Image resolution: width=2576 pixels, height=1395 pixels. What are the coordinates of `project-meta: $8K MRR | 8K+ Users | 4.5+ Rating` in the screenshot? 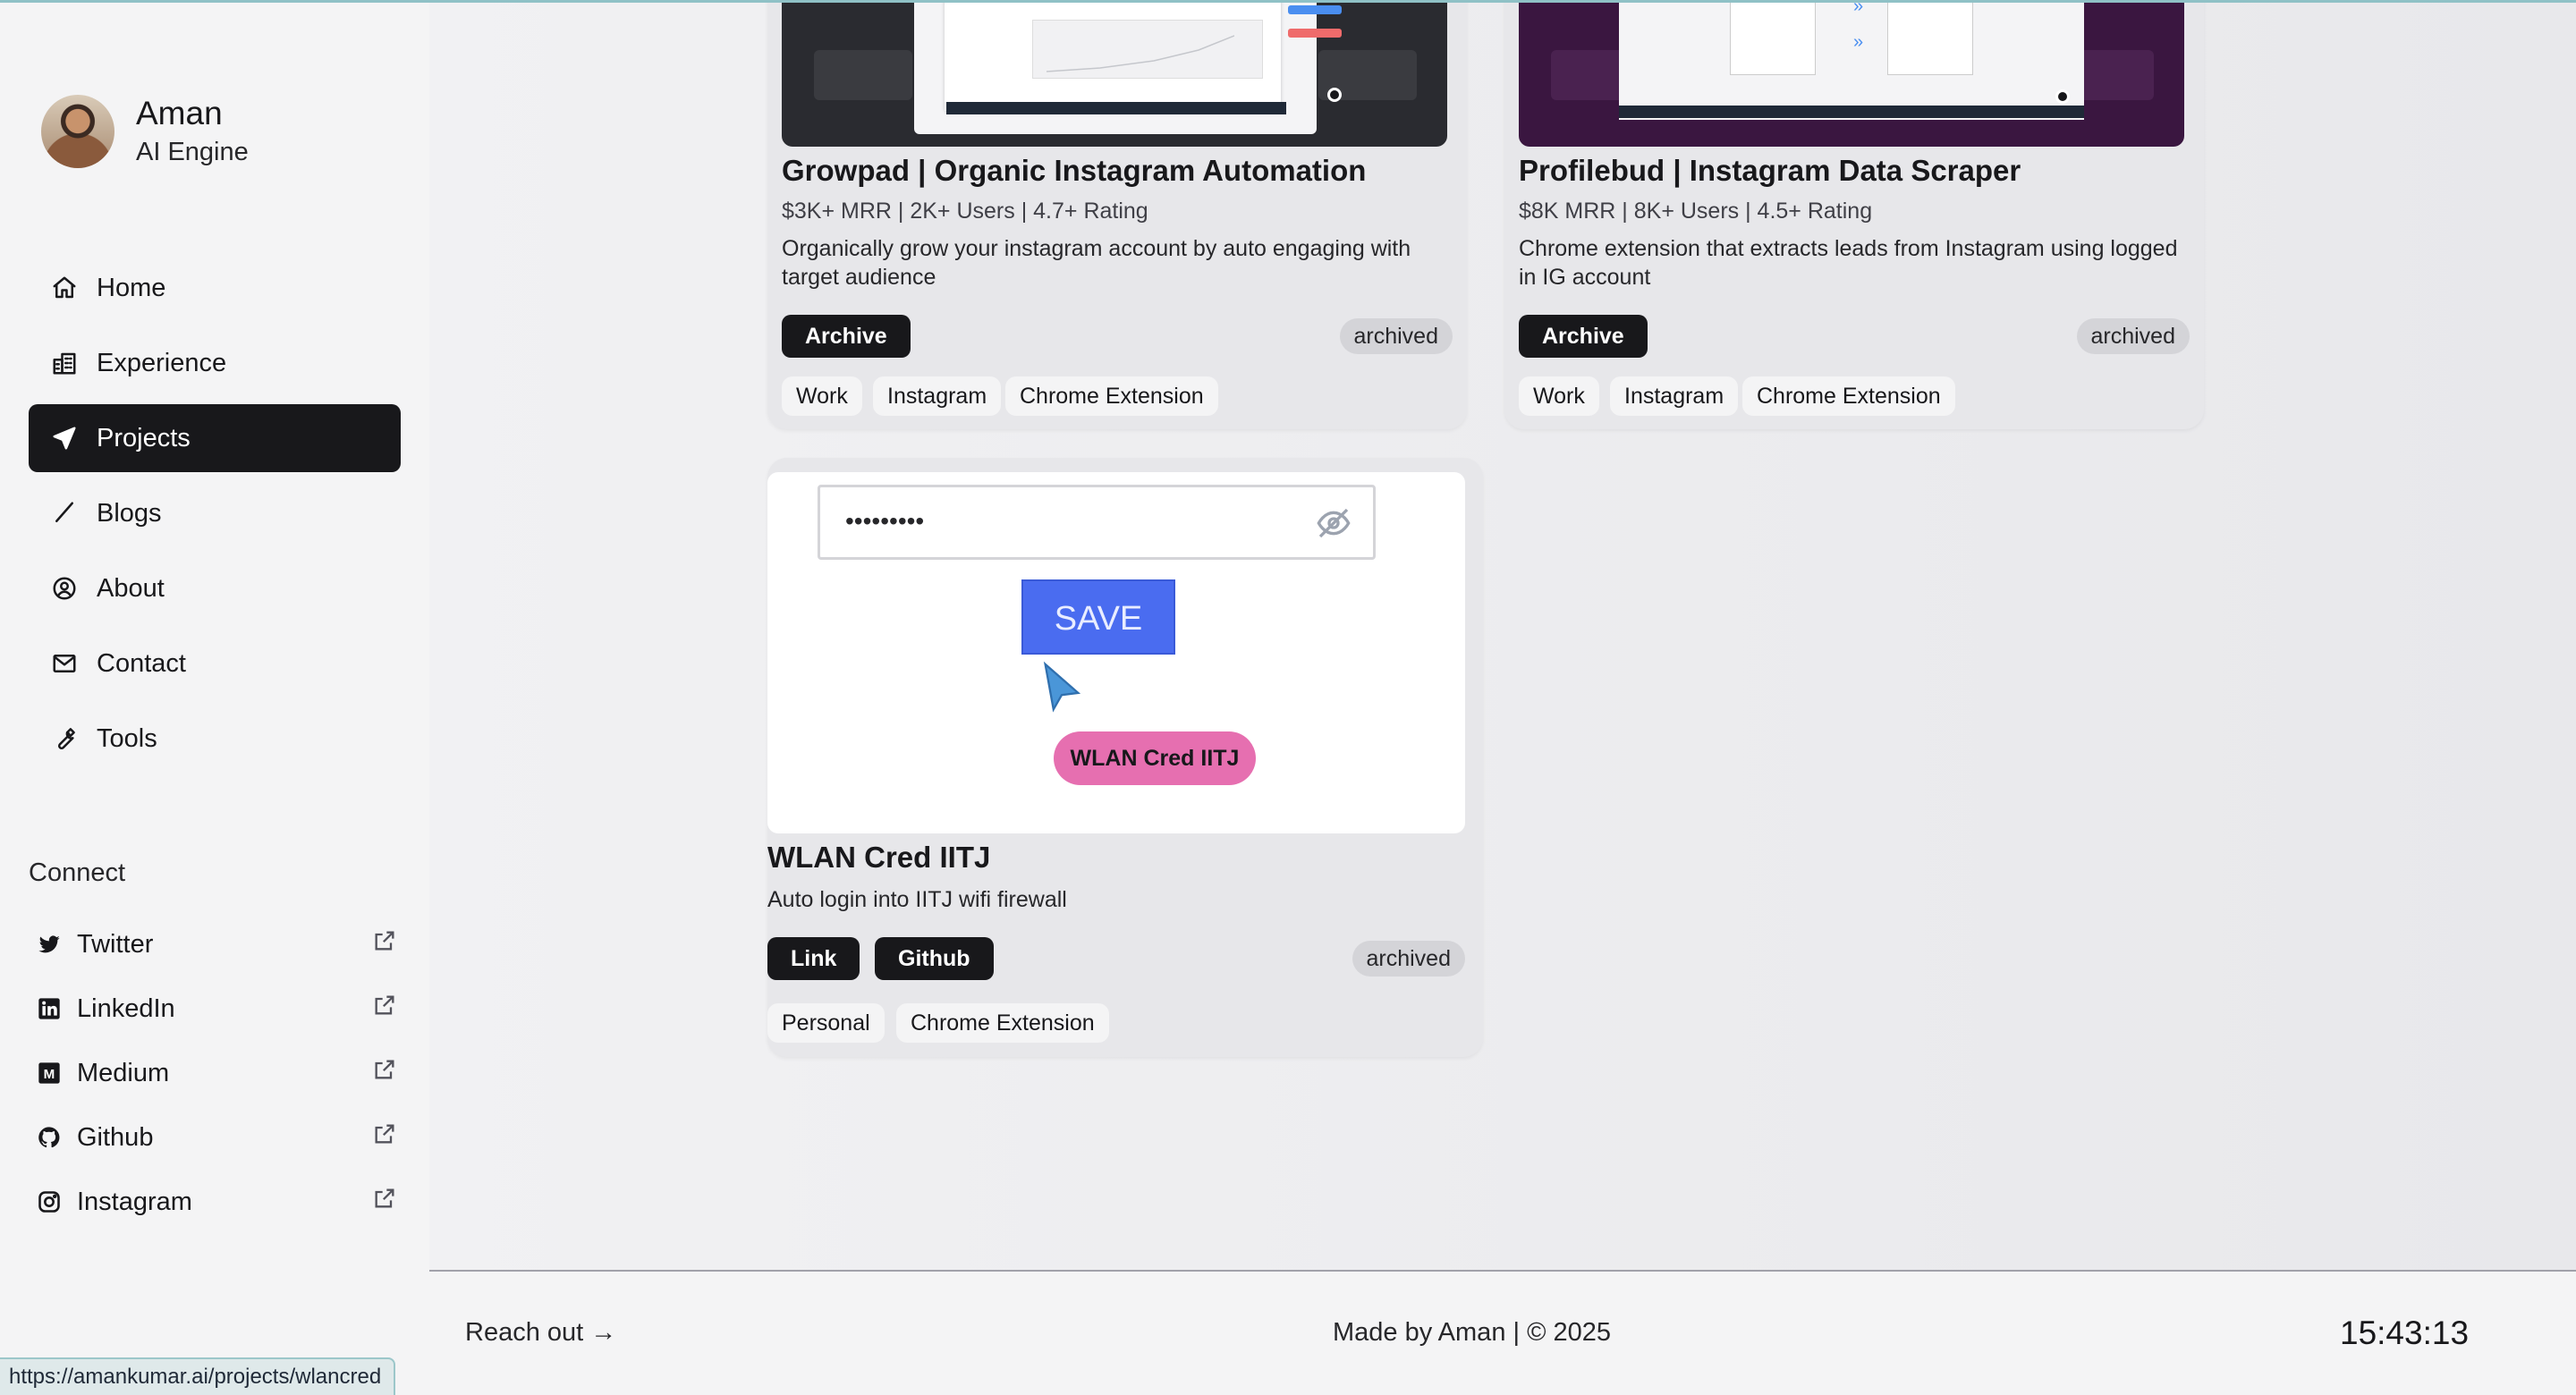 It's located at (1696, 211).